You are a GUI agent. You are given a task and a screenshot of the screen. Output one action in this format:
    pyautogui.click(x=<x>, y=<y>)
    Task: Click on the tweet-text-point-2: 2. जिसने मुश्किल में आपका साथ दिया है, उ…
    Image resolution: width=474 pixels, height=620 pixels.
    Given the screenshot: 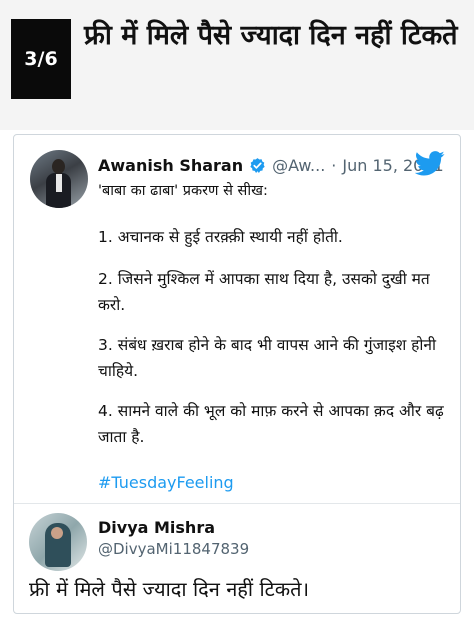 What is the action you would take?
    pyautogui.click(x=264, y=292)
    